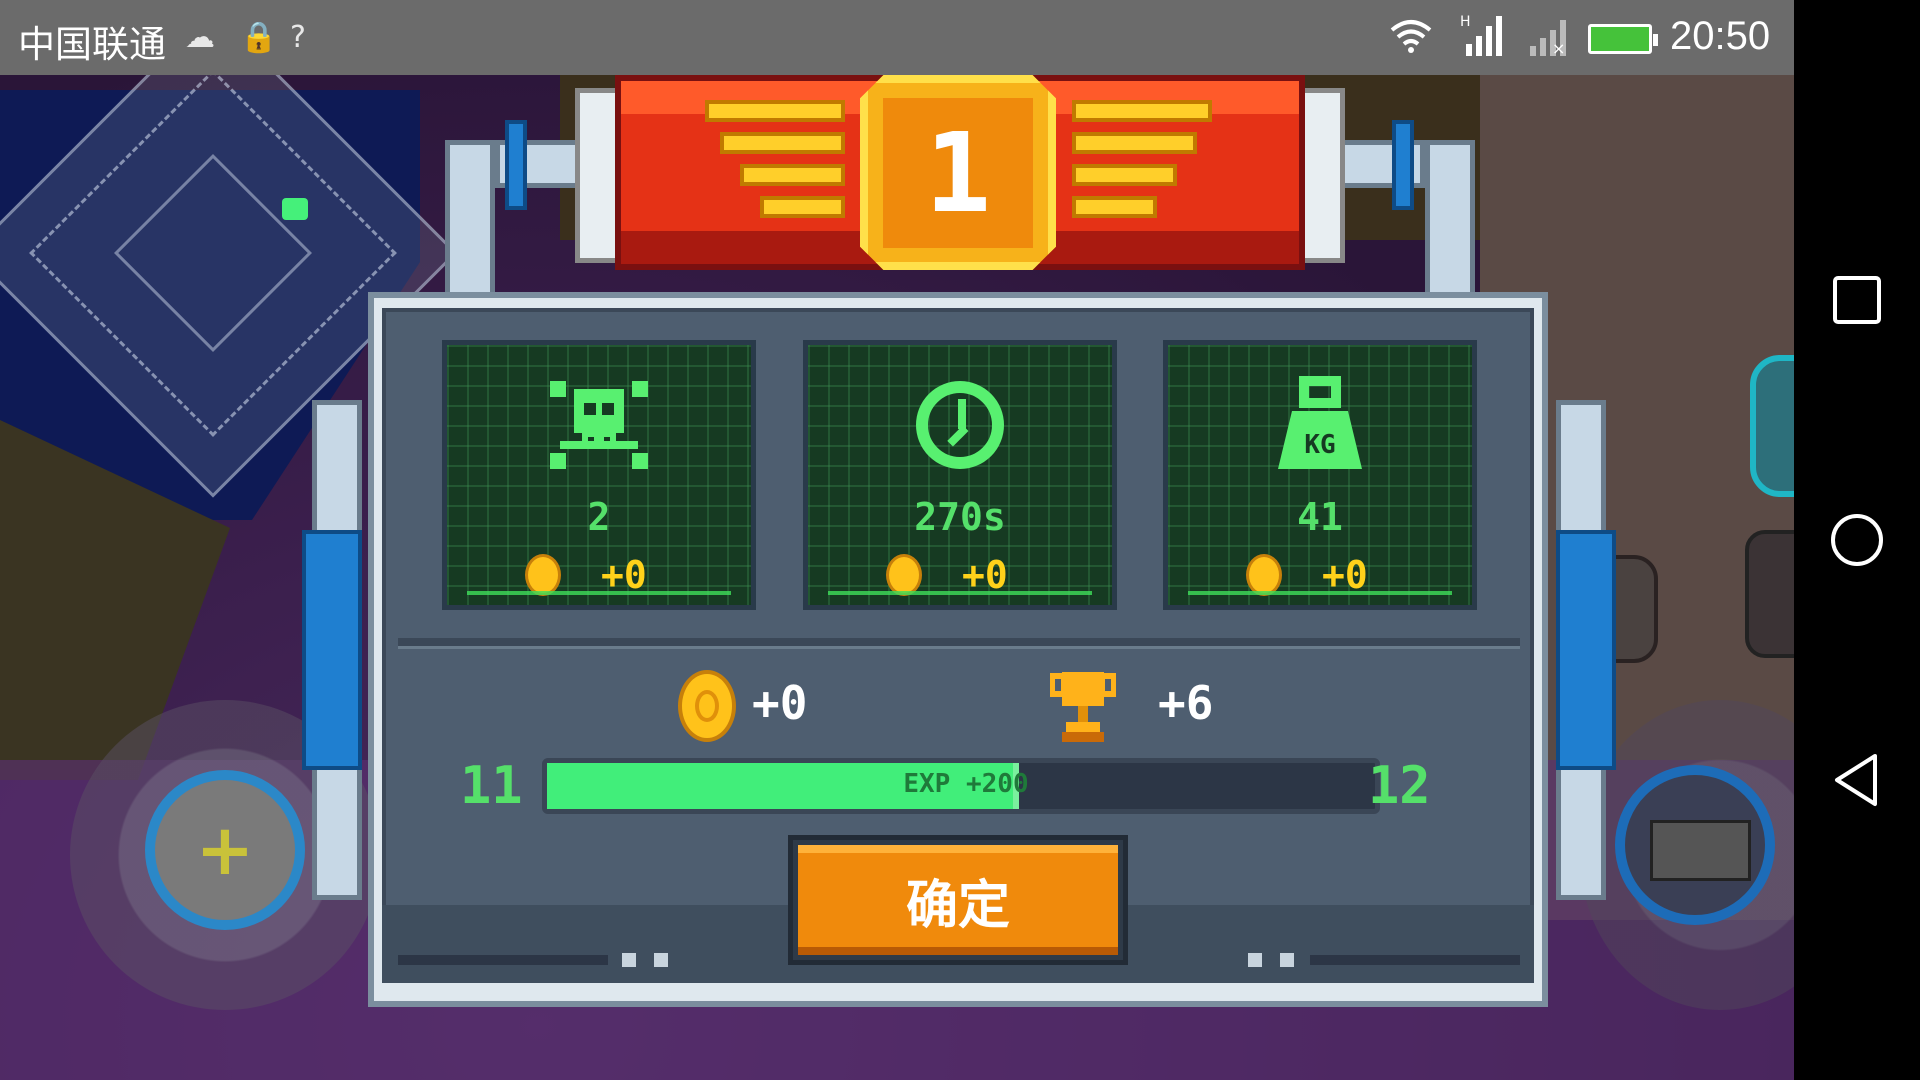 This screenshot has height=1080, width=1920. What do you see at coordinates (1623, 39) in the screenshot?
I see `battery-icon` at bounding box center [1623, 39].